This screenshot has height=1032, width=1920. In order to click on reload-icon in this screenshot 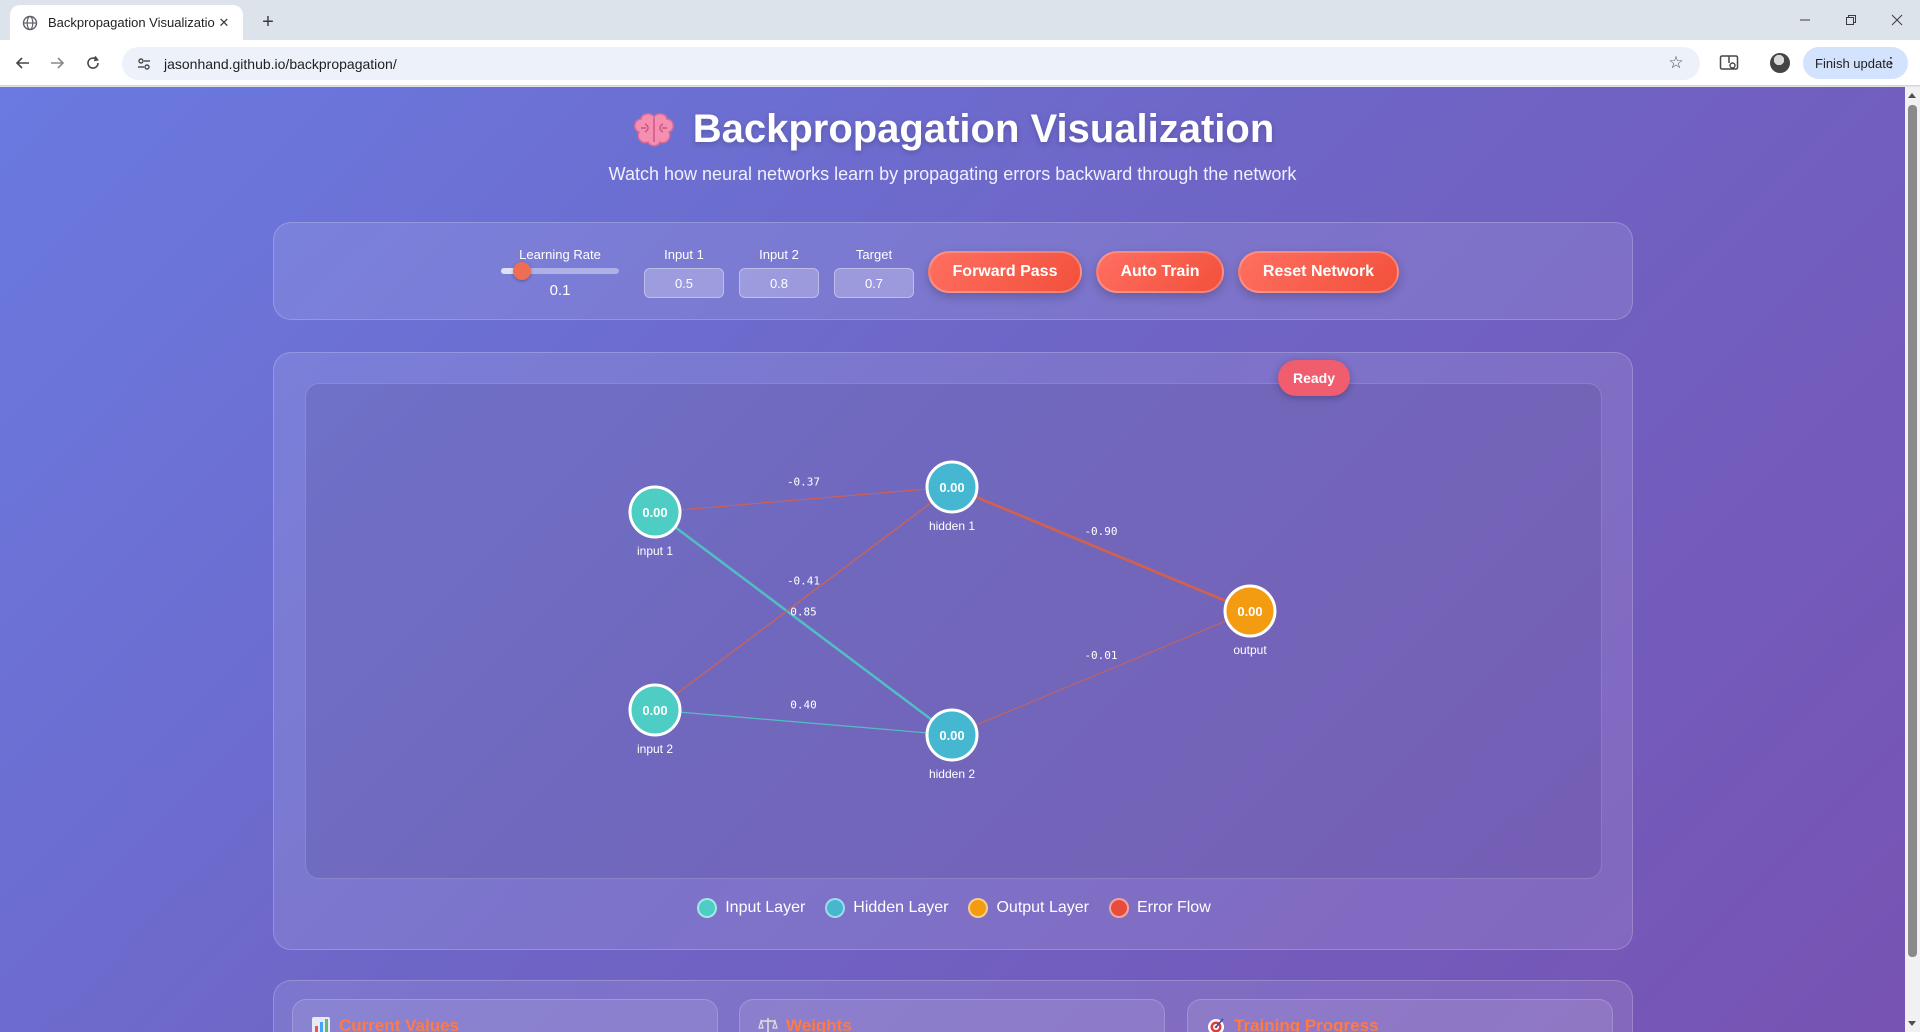, I will do `click(93, 63)`.